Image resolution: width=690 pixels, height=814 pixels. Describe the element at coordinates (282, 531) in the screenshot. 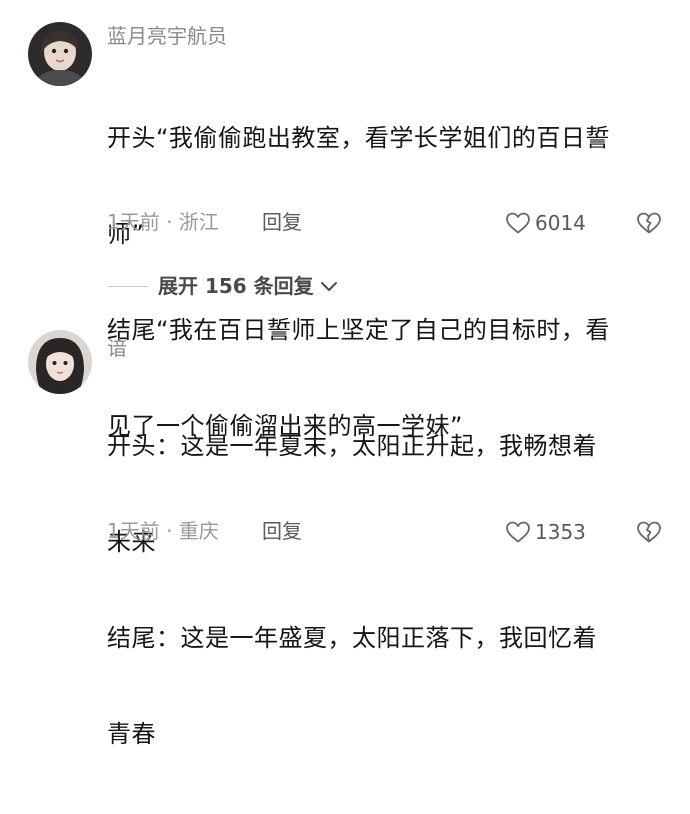

I see `reply-button: 回复` at that location.